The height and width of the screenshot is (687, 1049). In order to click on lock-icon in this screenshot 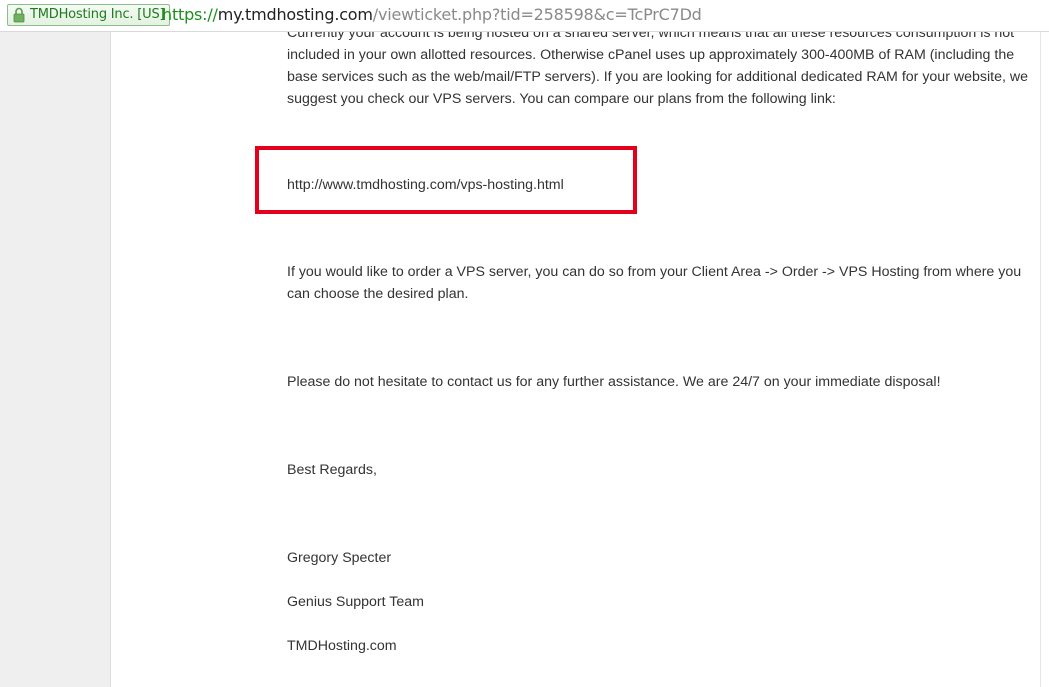, I will do `click(19, 15)`.